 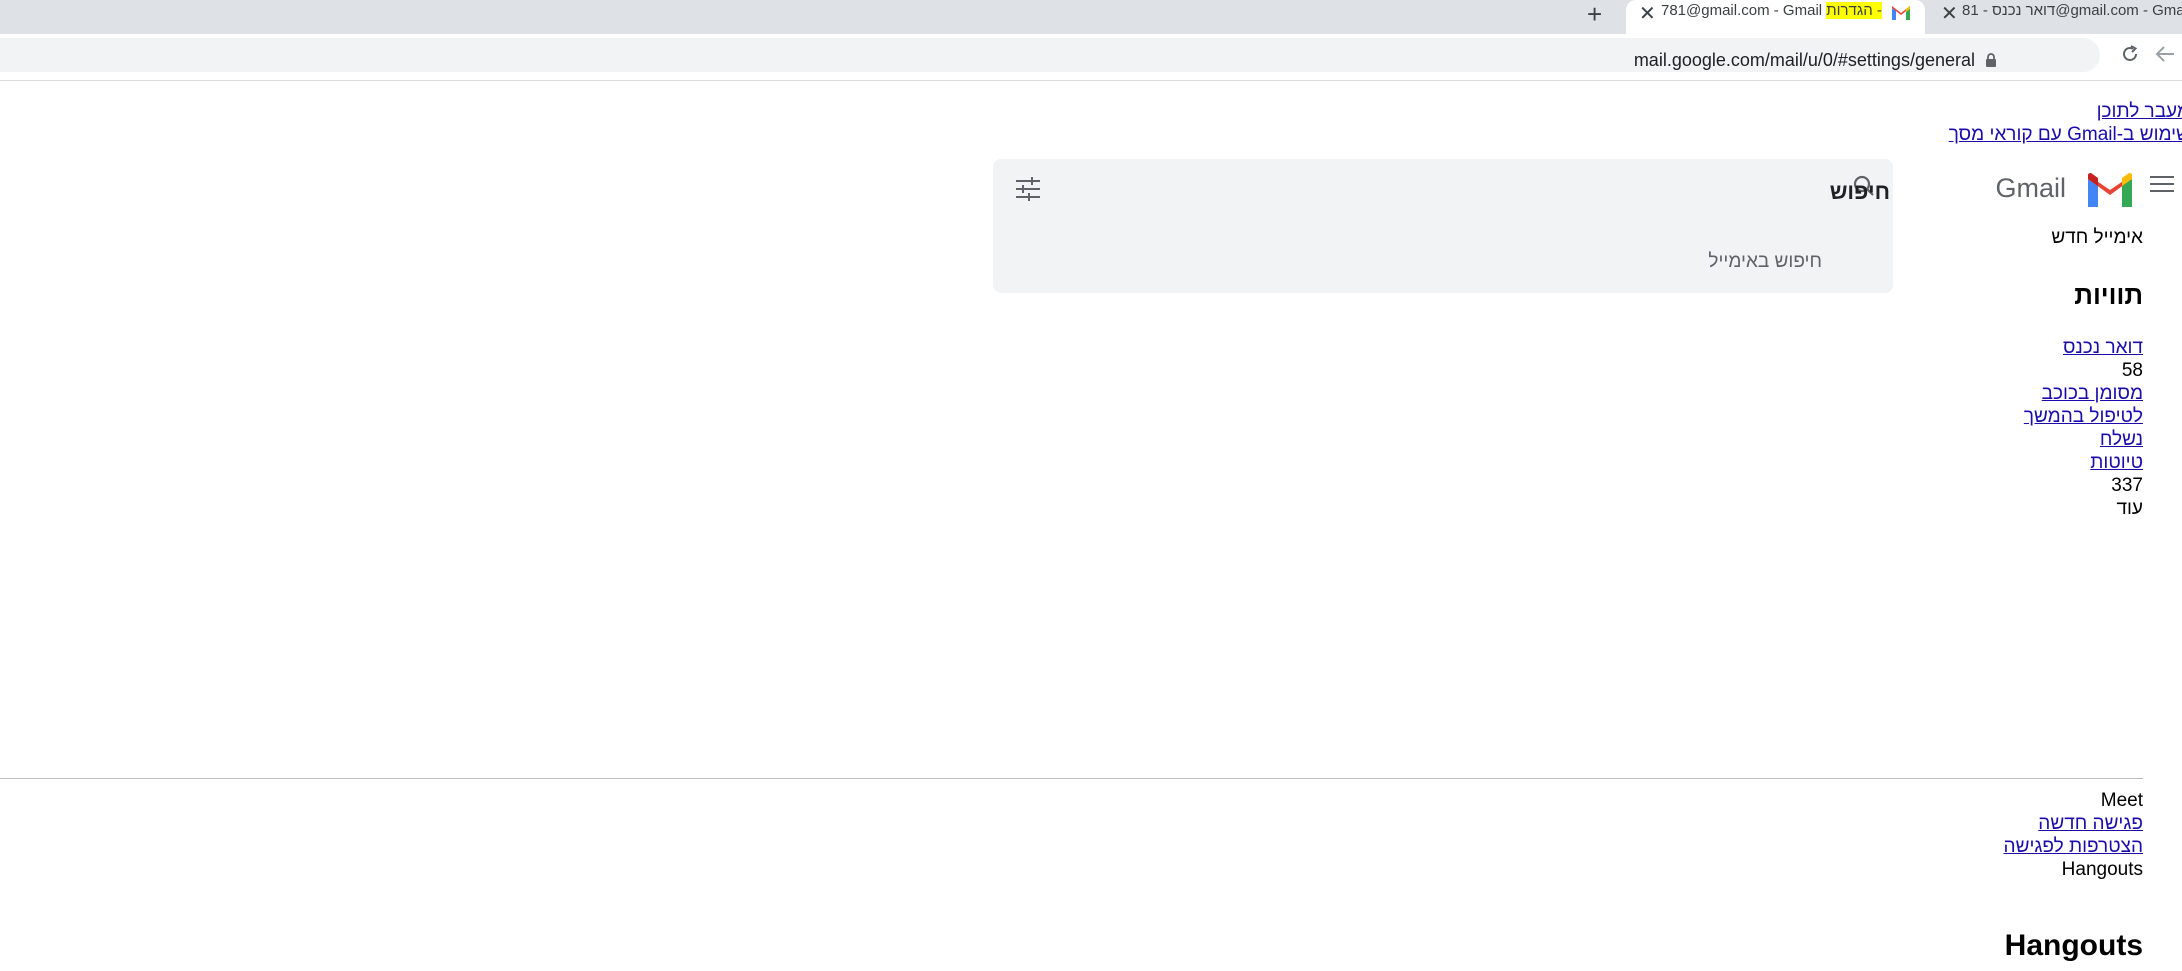 What do you see at coordinates (2090, 823) in the screenshot?
I see `new-meeting-link: פגישה חדשה` at bounding box center [2090, 823].